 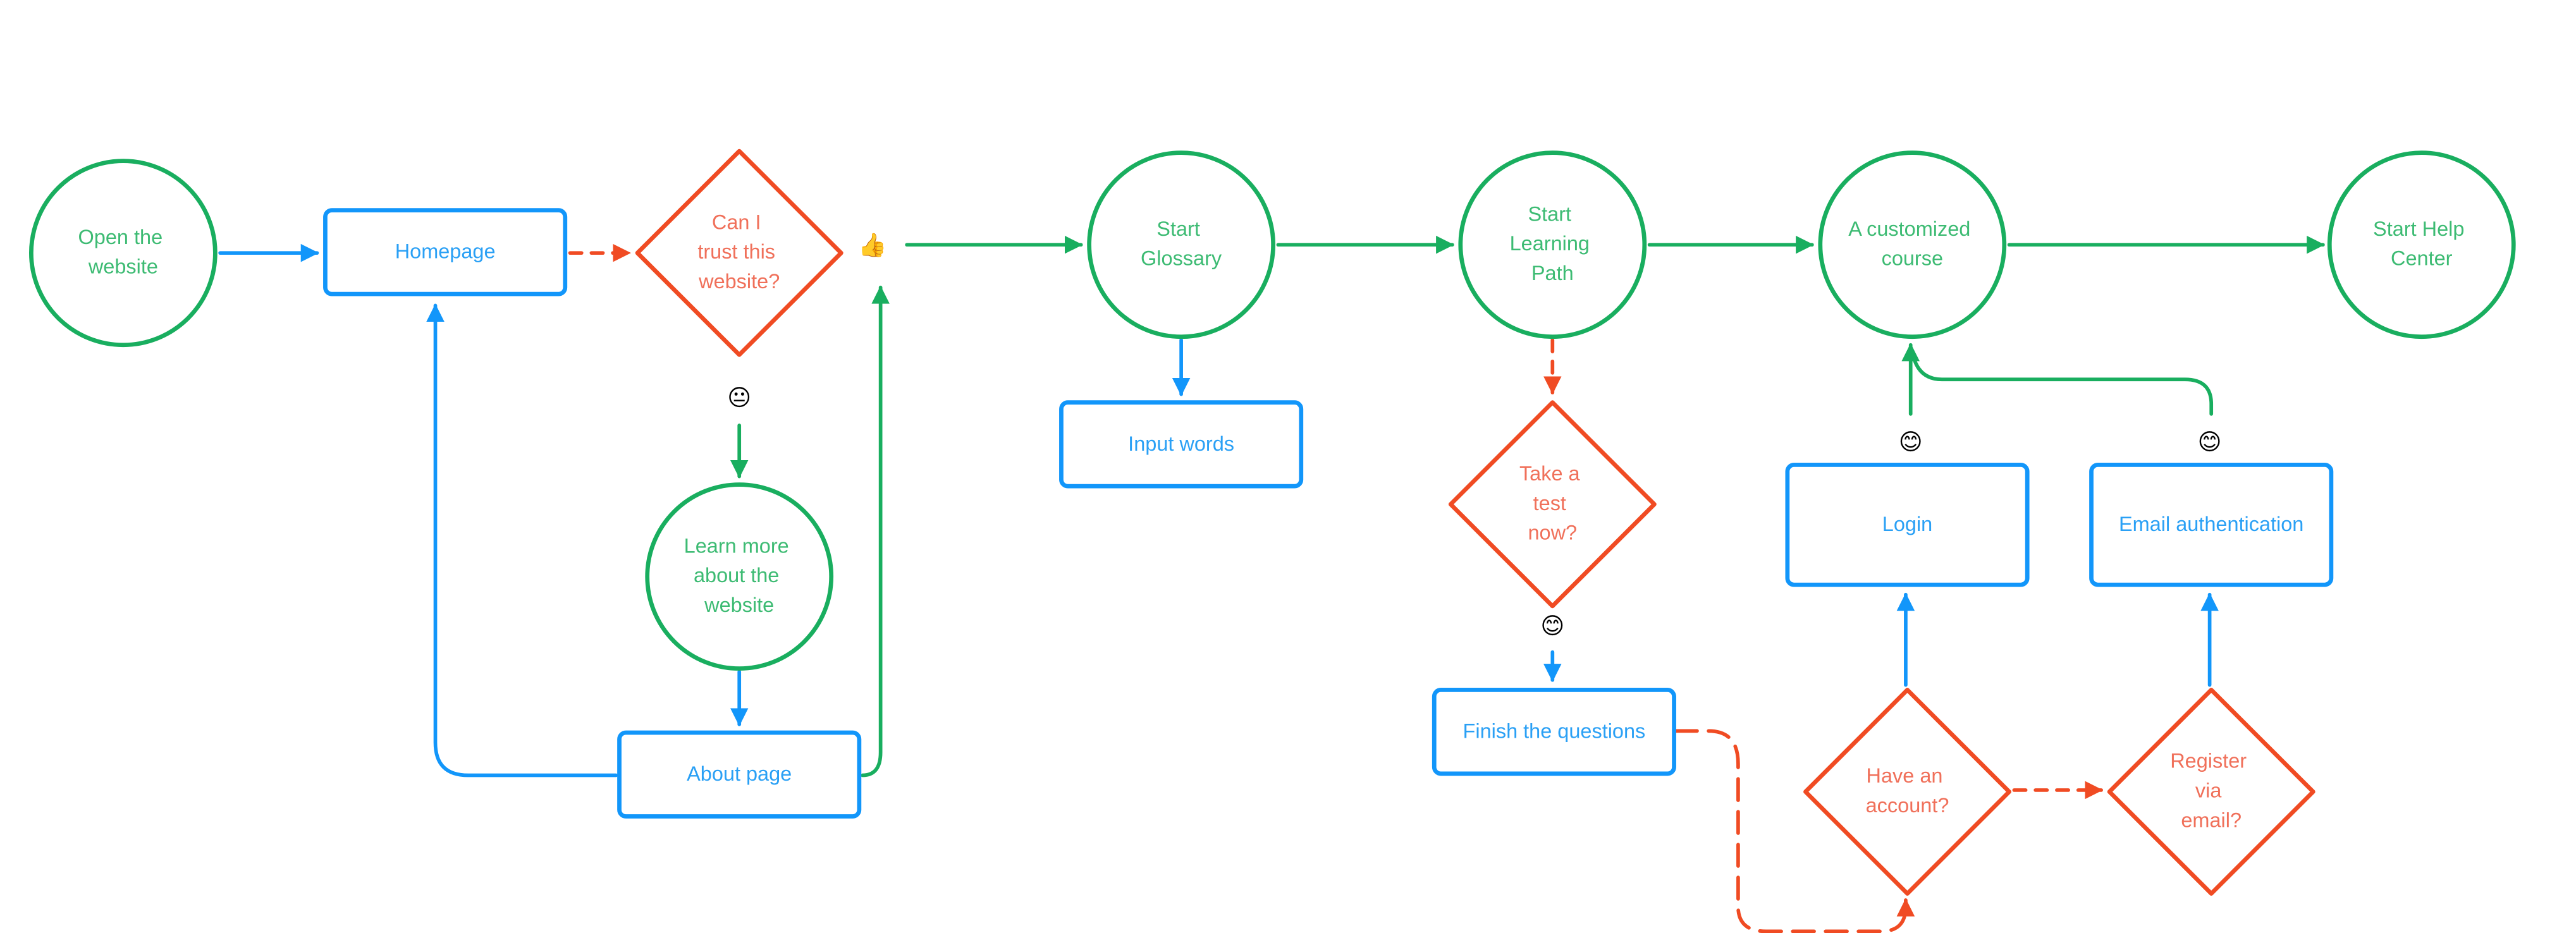 What do you see at coordinates (2421, 244) in the screenshot?
I see `node-start-help-center: Start Help Center` at bounding box center [2421, 244].